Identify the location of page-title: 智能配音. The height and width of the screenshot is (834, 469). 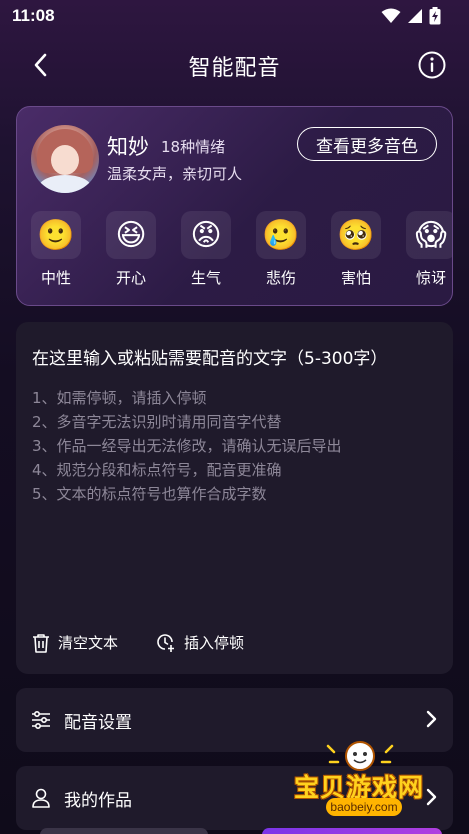
(234, 68).